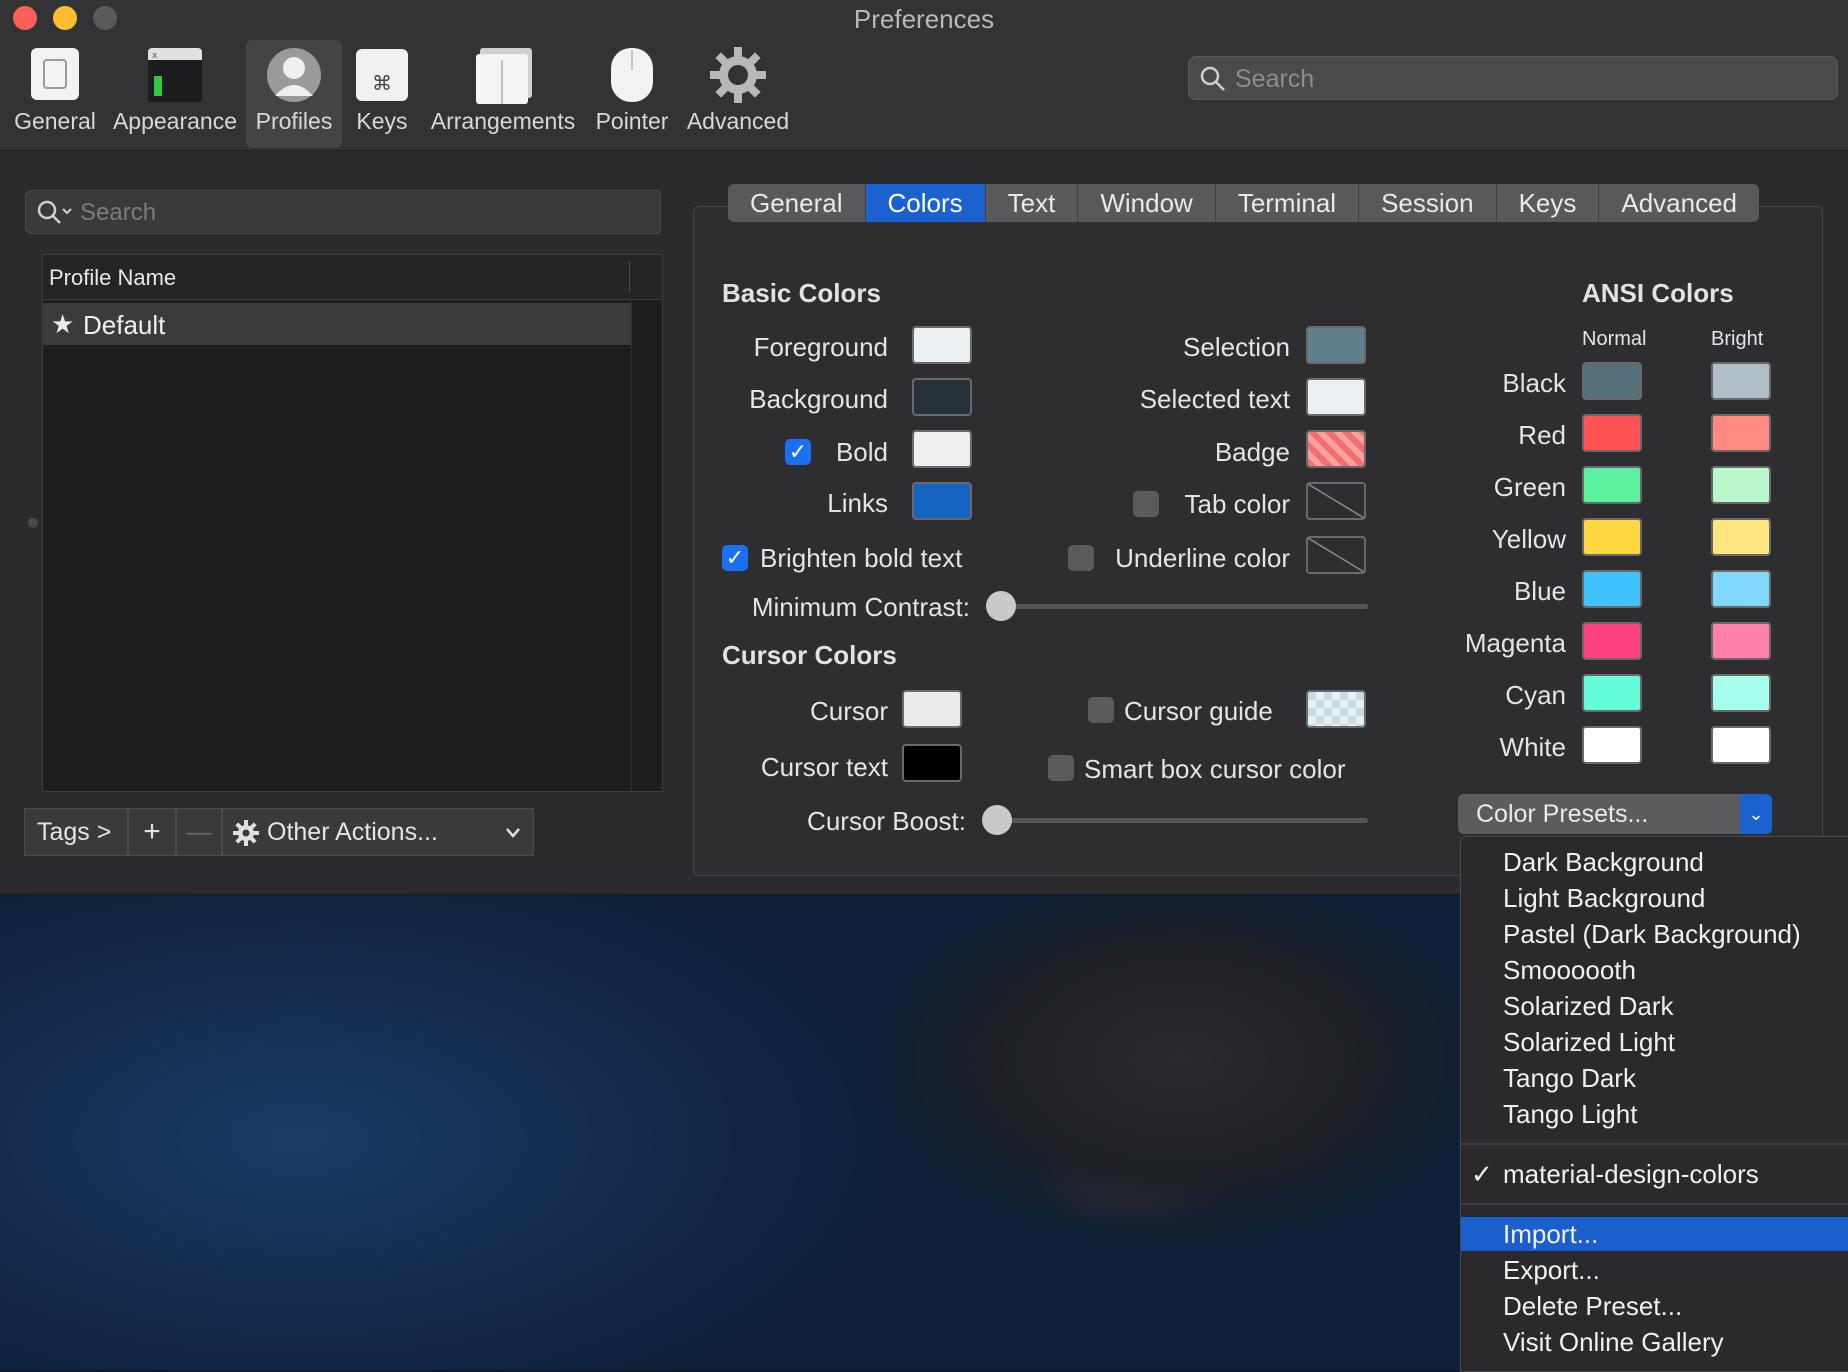 The width and height of the screenshot is (1848, 1372). What do you see at coordinates (1654, 1006) in the screenshot?
I see `menu-item-solarized-dark: Solarized Dark` at bounding box center [1654, 1006].